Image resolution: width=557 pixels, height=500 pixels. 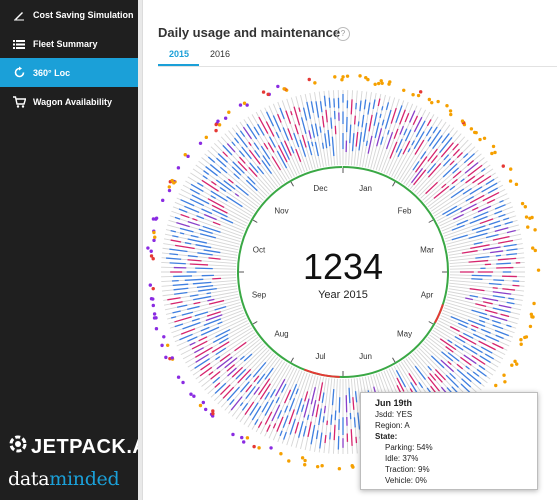 What do you see at coordinates (80, 462) in the screenshot?
I see `brand: JETPACK.AI dataminded` at bounding box center [80, 462].